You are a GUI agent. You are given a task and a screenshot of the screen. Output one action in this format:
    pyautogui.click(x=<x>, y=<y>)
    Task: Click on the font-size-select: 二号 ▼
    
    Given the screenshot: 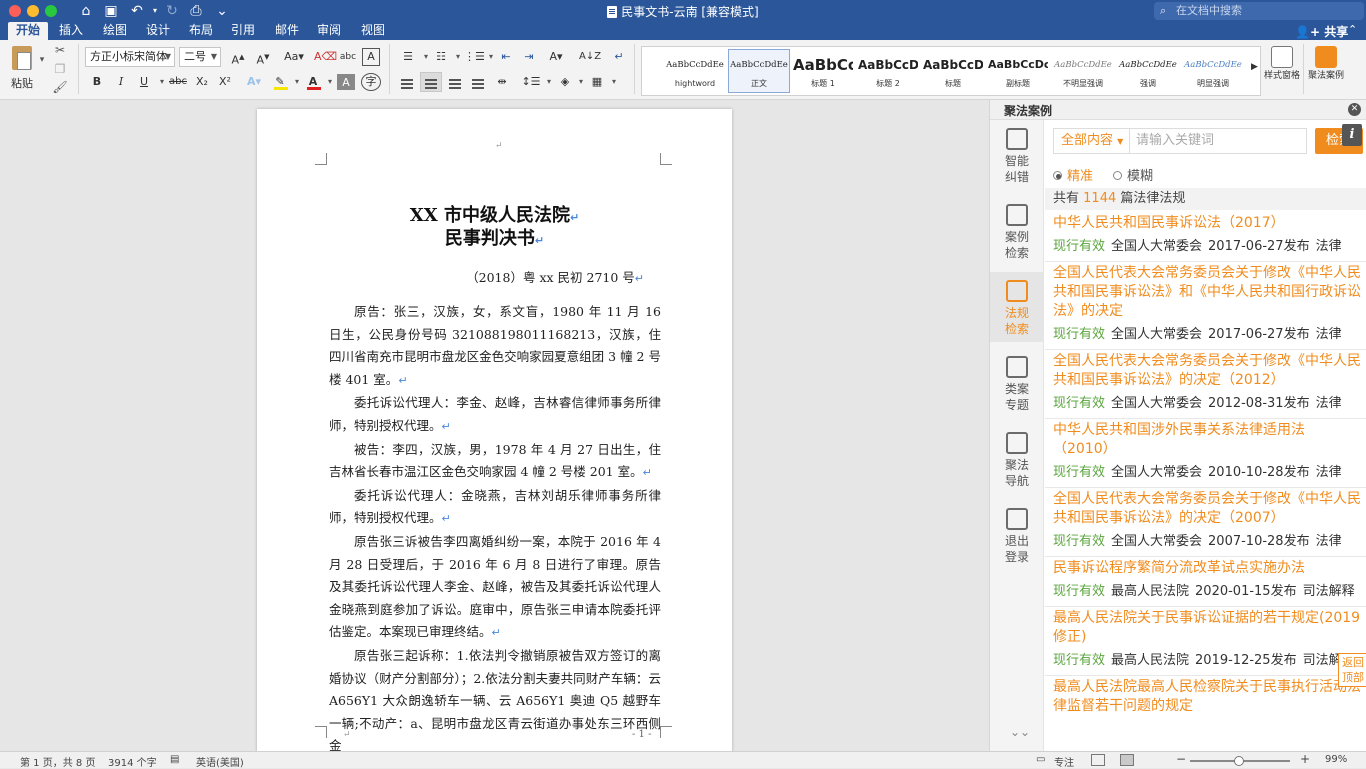 What is the action you would take?
    pyautogui.click(x=200, y=57)
    